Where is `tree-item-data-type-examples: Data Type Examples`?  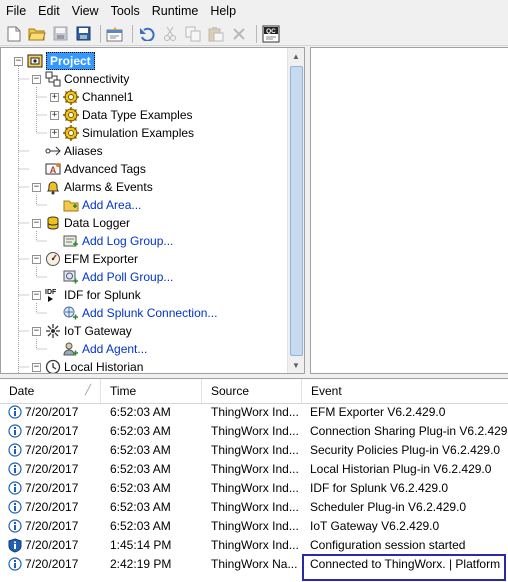
tree-item-data-type-examples: Data Type Examples is located at coordinates (128, 115).